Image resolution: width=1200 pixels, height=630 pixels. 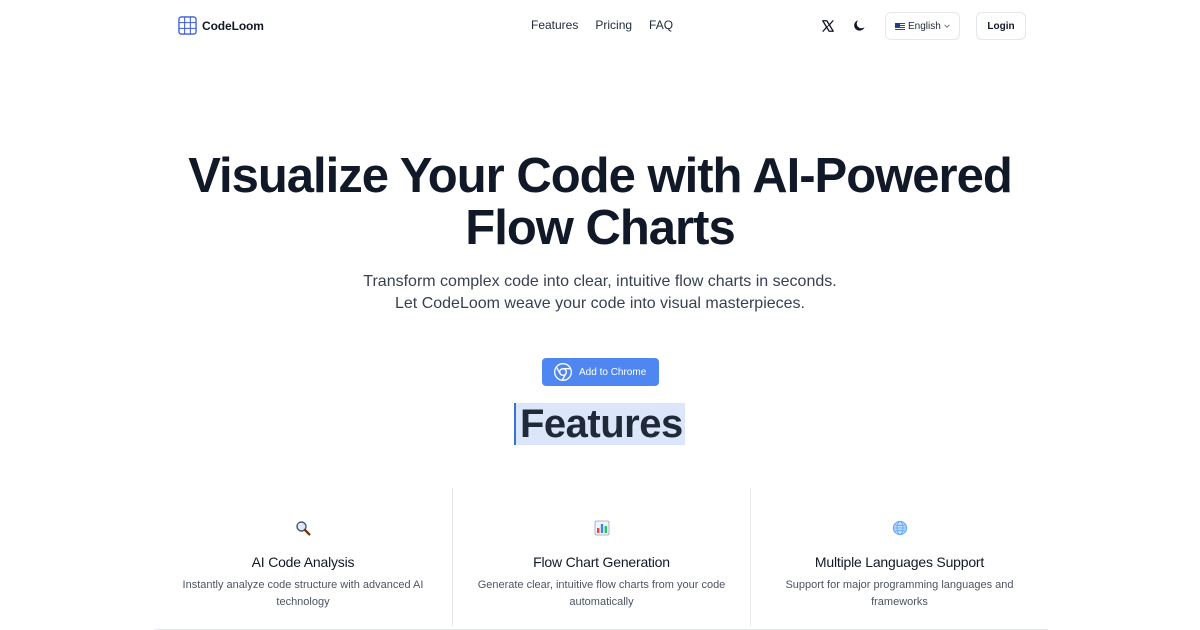 I want to click on feature-title: Multiple Languages Support, so click(x=899, y=562).